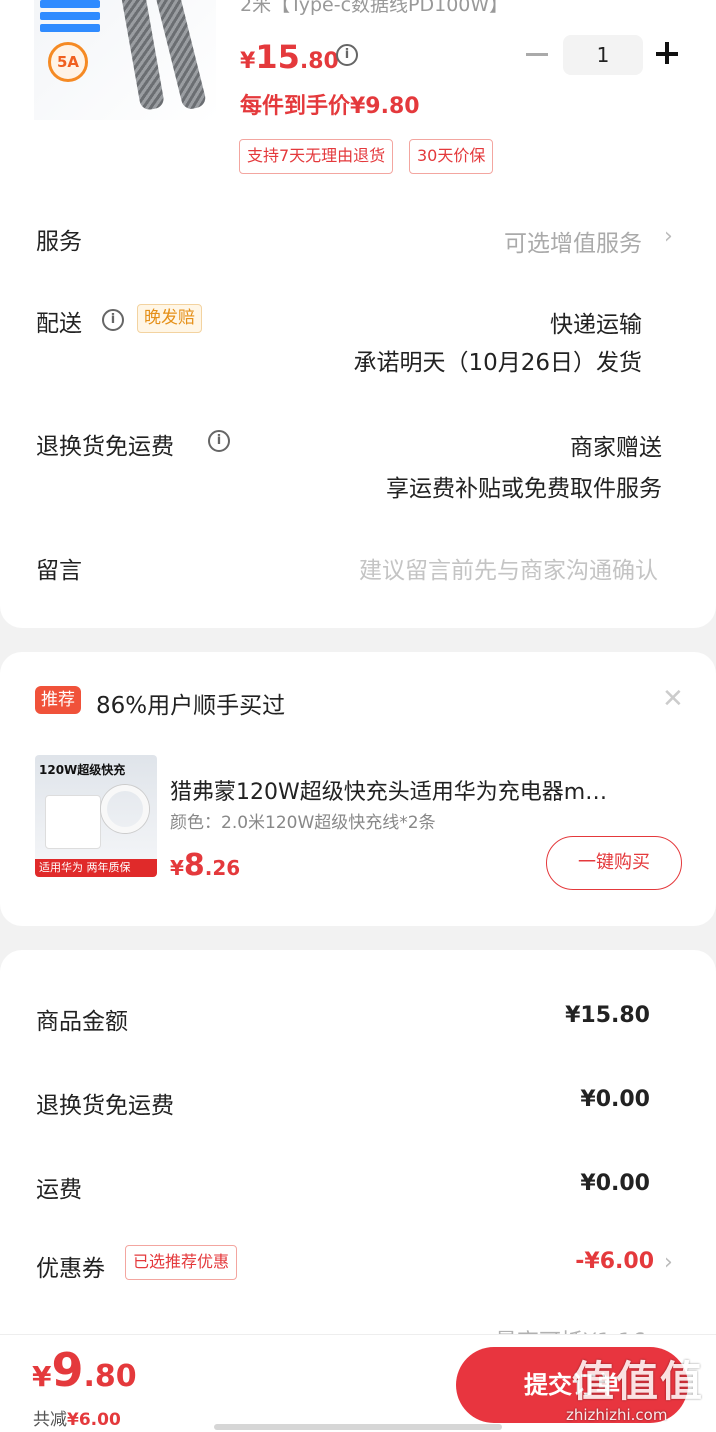  Describe the element at coordinates (316, 156) in the screenshot. I see `return-policy-tag: 支持7天无理由退货` at that location.